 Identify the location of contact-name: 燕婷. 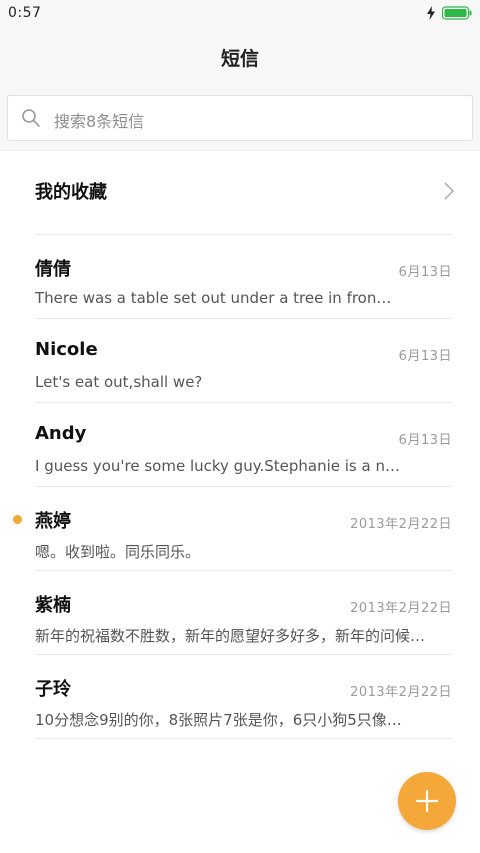
(53, 521).